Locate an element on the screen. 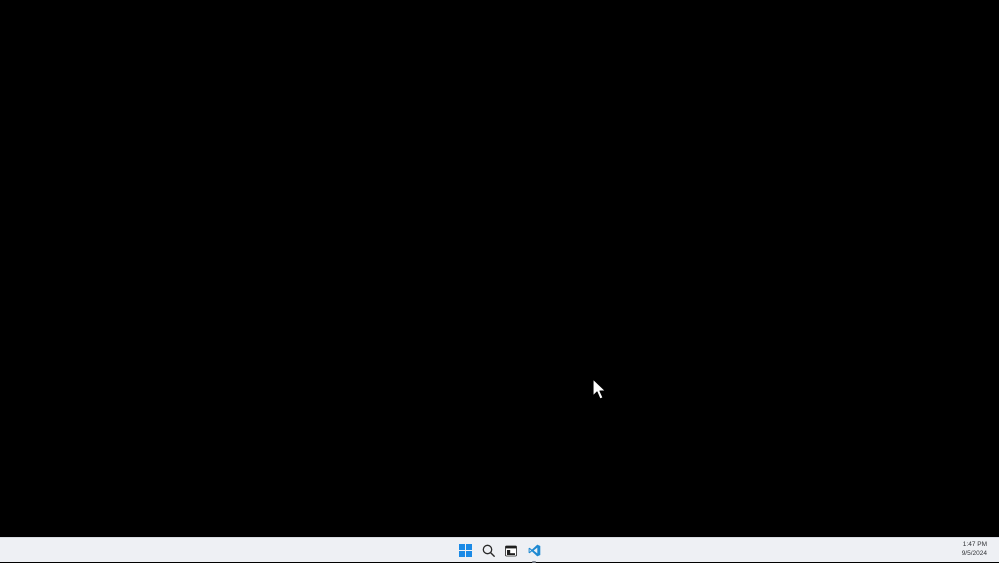 Image resolution: width=999 pixels, height=563 pixels. mouse-pointer-icon is located at coordinates (599, 389).